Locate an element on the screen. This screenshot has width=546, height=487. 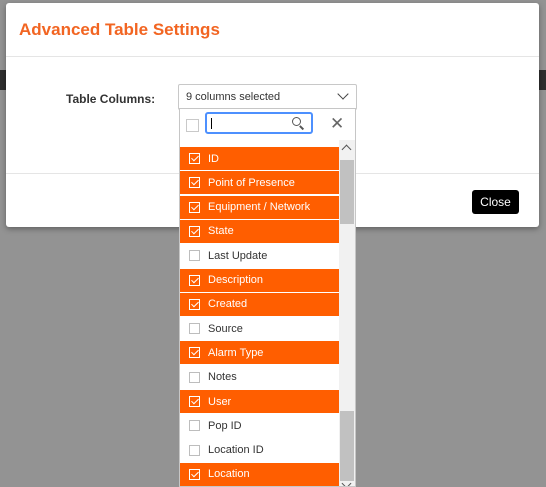
scrollbar-thumb is located at coordinates (347, 192).